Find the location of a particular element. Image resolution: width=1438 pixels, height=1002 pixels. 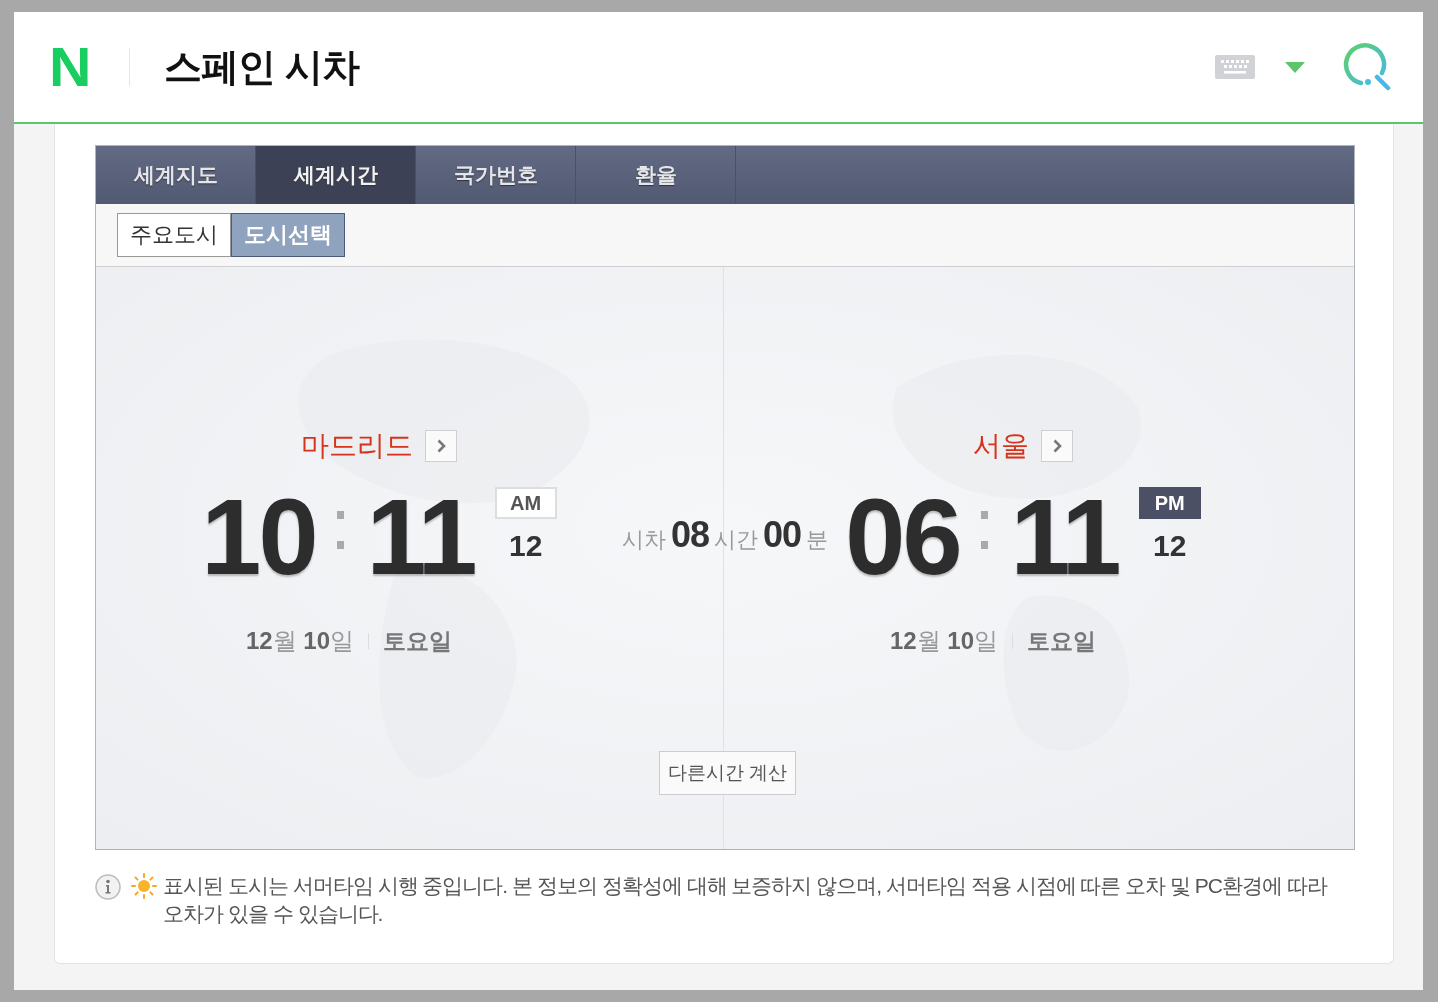

nav-tab: 세계시간 is located at coordinates (336, 175).